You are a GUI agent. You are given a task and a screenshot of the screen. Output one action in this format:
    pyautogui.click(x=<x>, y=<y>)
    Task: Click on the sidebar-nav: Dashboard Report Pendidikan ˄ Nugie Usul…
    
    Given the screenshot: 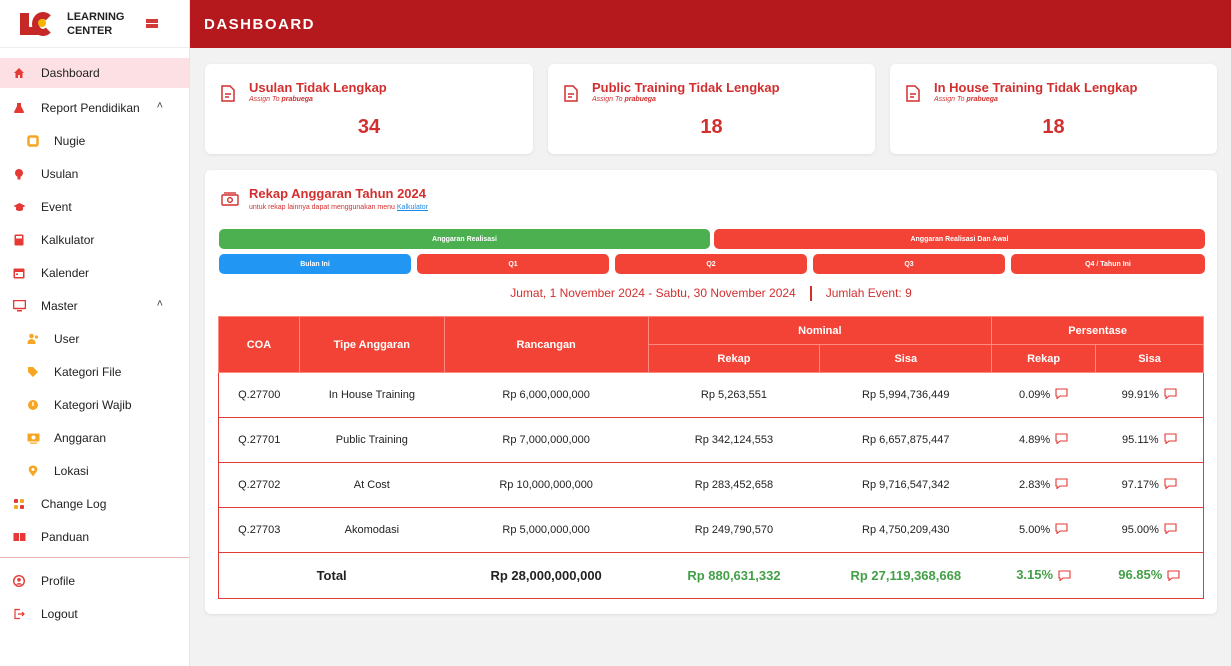 What is the action you would take?
    pyautogui.click(x=94, y=305)
    